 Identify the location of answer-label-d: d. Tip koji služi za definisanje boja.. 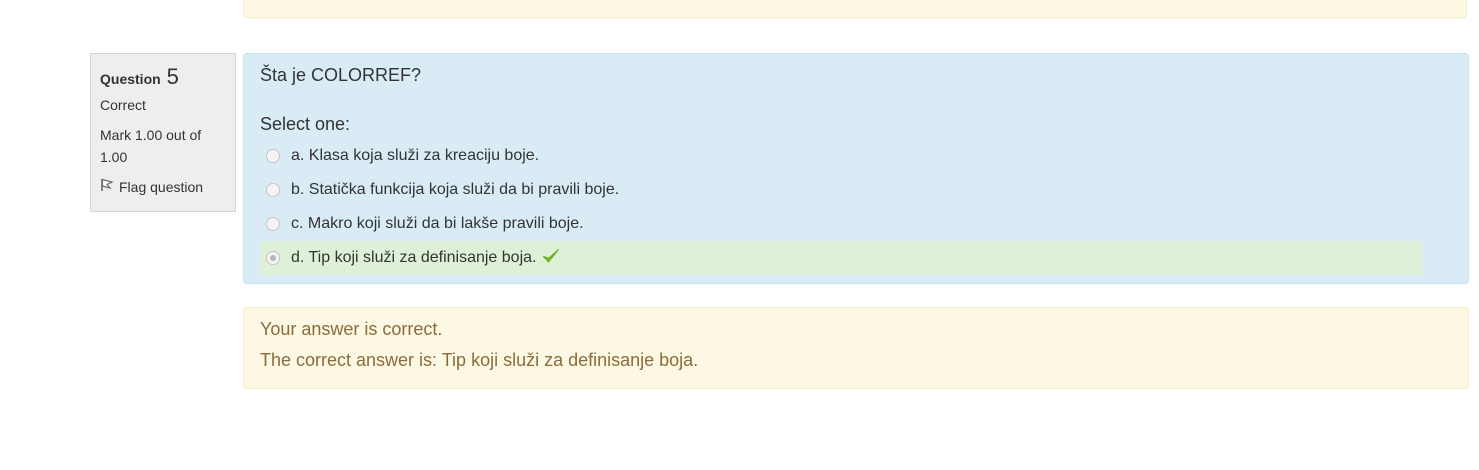
(414, 257).